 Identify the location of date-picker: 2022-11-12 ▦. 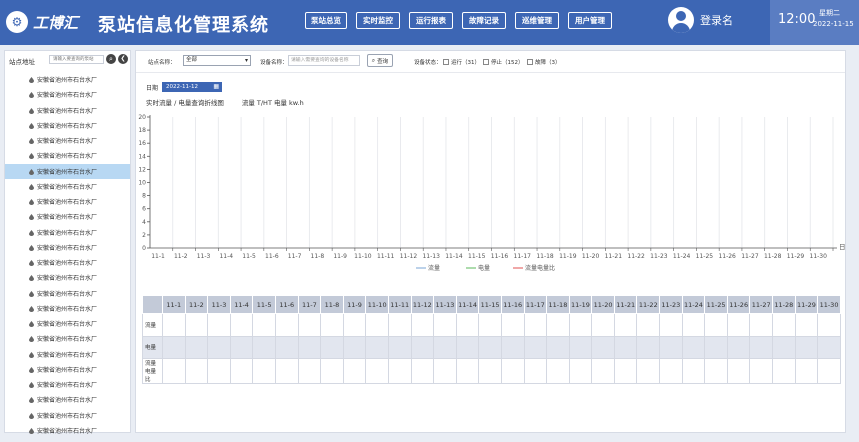
(192, 87).